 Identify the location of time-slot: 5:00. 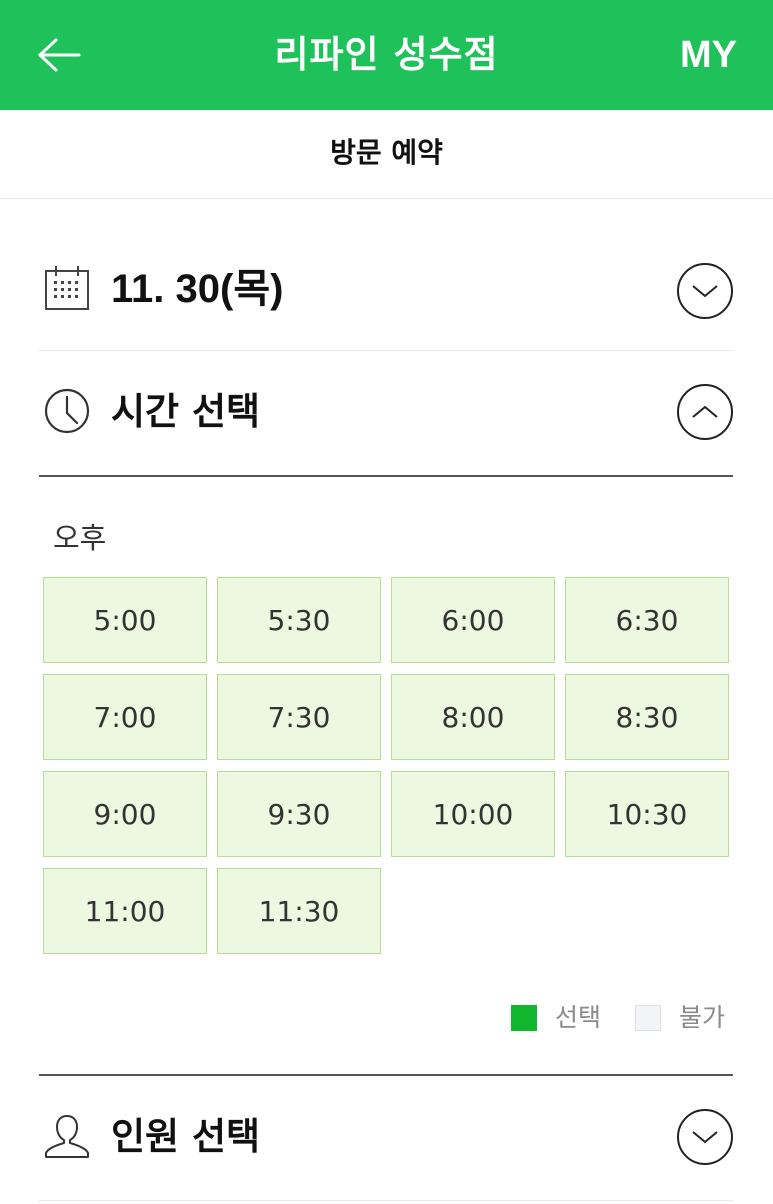
(125, 620).